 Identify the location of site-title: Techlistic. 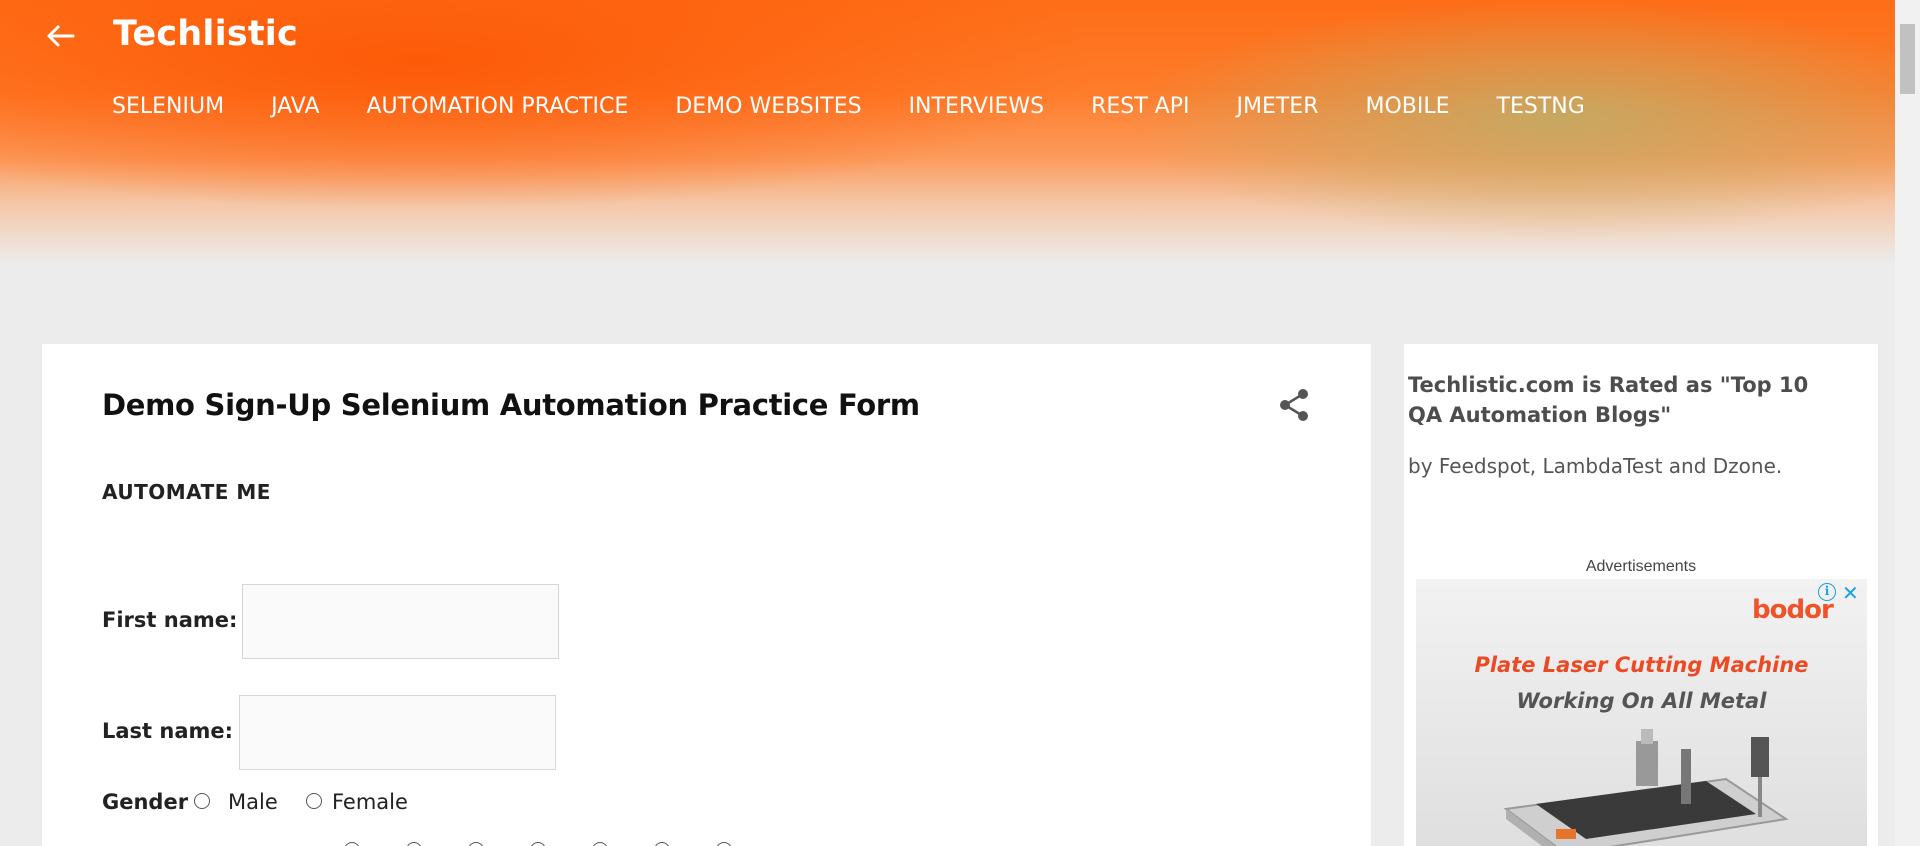
(205, 34).